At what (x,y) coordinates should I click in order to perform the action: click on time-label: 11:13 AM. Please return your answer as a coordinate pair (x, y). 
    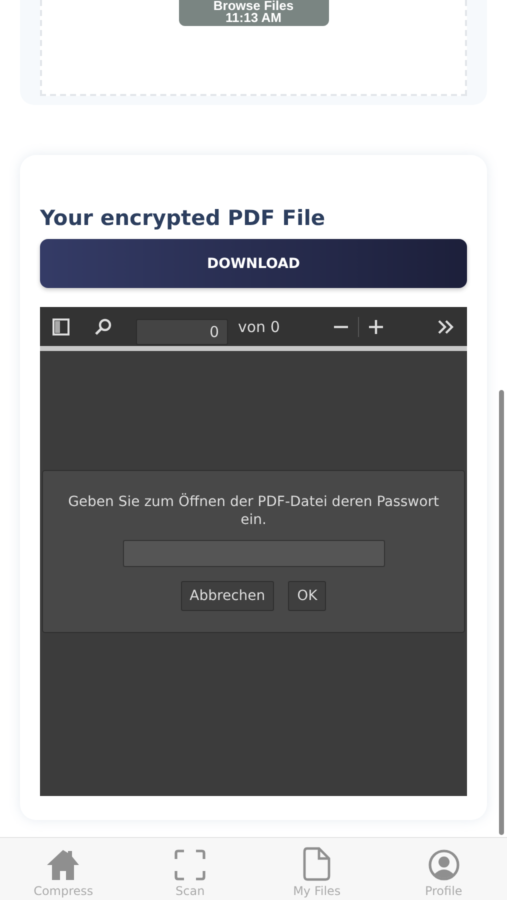
    Looking at the image, I should click on (254, 18).